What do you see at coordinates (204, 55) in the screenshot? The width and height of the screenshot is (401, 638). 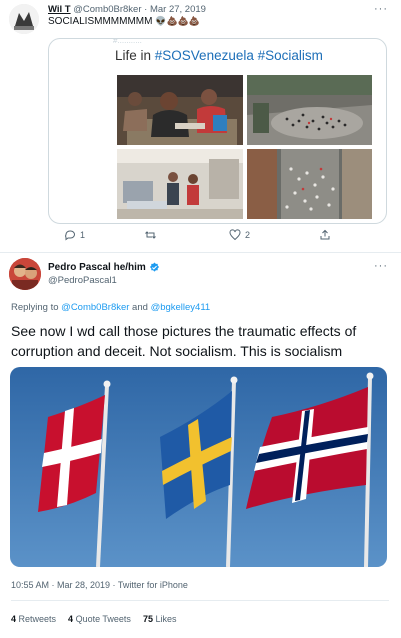 I see `card-hashtag-sosvenezuela: #SOSVenezuela` at bounding box center [204, 55].